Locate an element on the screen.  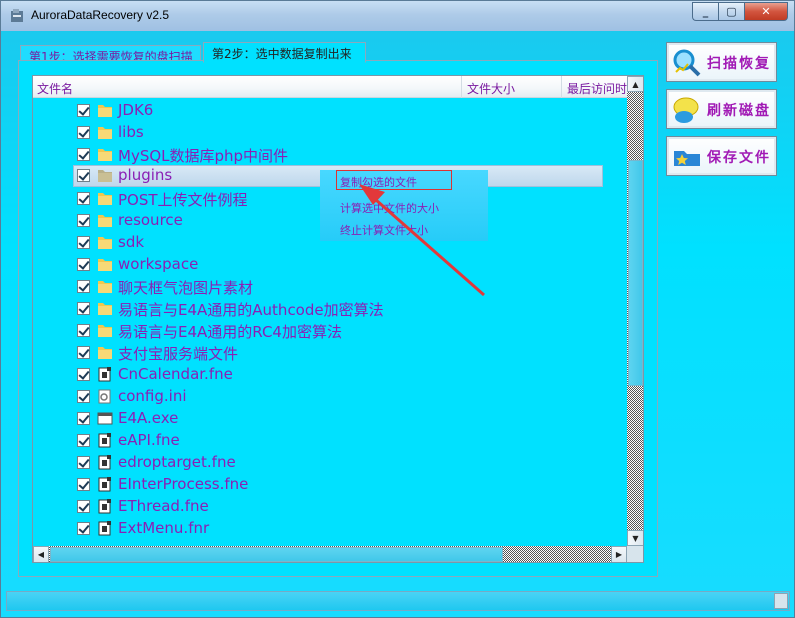
list-item: workspace is located at coordinates (330, 265).